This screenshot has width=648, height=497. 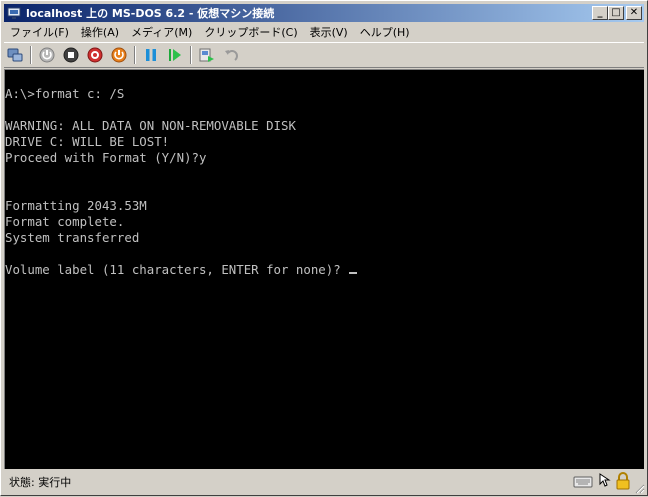 What do you see at coordinates (150, 13) in the screenshot?
I see `window-title: localhost 上の MS-DOS 6.2 - 仮想マシン接続` at bounding box center [150, 13].